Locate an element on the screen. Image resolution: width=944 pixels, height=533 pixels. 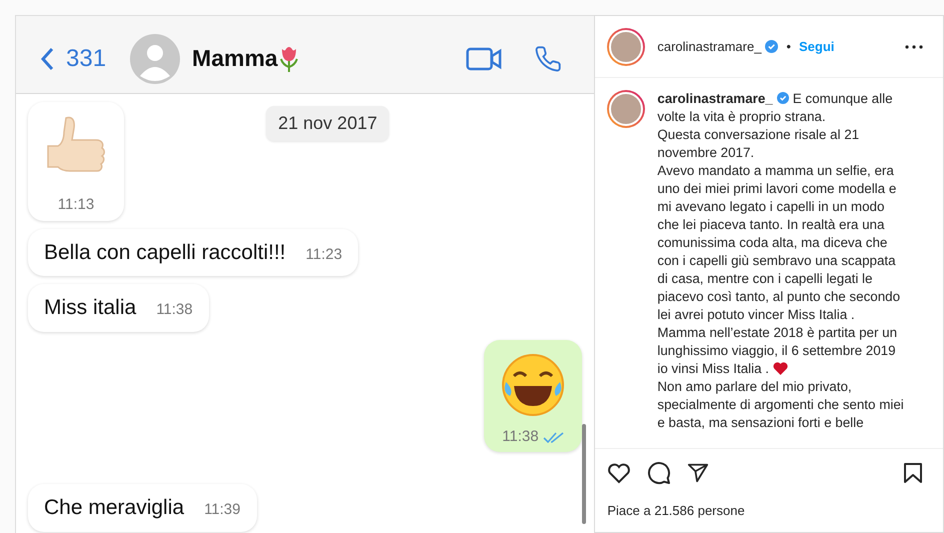
message-text: Miss italia is located at coordinates (90, 308).